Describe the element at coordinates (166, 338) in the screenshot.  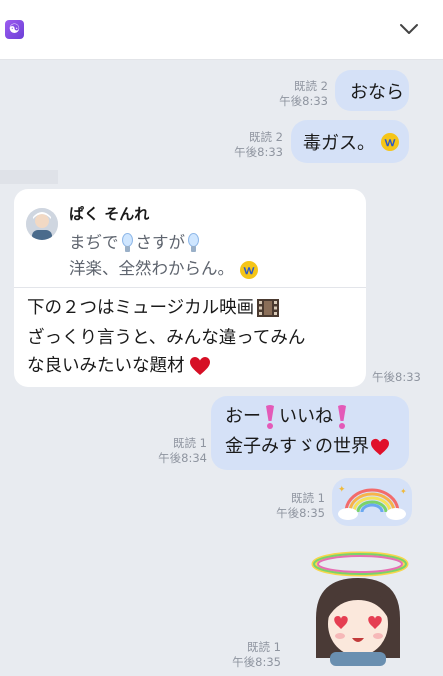
I see `message-line: ざっくり言うと、みんな違ってみん` at that location.